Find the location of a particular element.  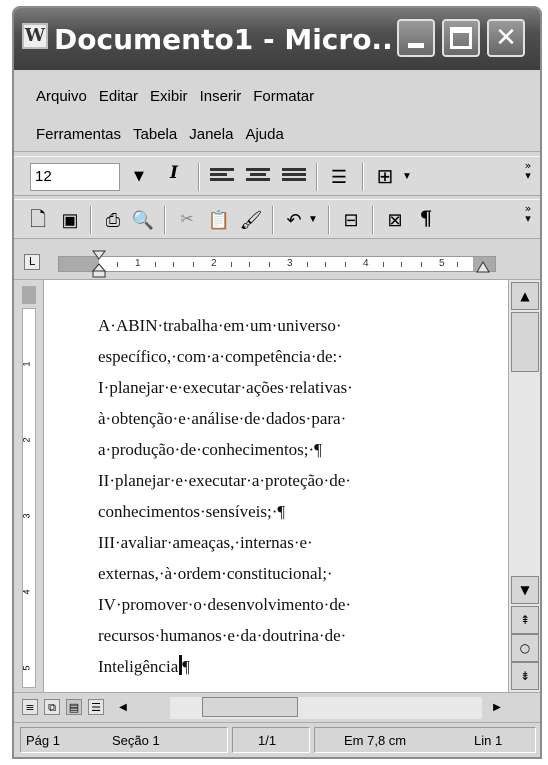

previous-page-icon: ⇞ is located at coordinates (525, 620).